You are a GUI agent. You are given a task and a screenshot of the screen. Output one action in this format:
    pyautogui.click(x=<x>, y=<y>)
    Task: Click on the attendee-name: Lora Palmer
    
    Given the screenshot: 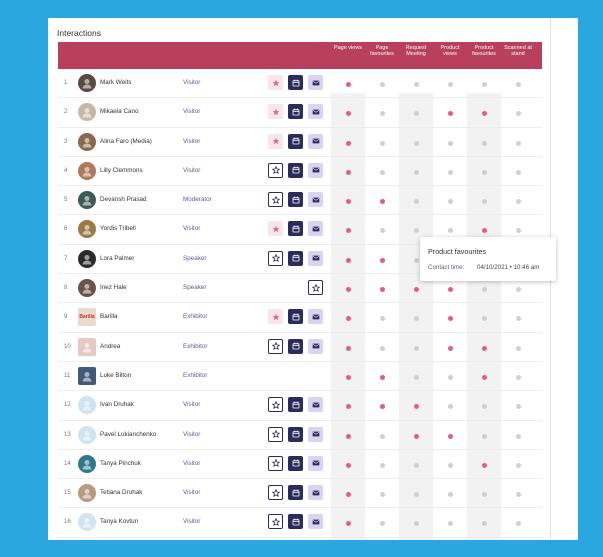 What is the action you would take?
    pyautogui.click(x=117, y=258)
    